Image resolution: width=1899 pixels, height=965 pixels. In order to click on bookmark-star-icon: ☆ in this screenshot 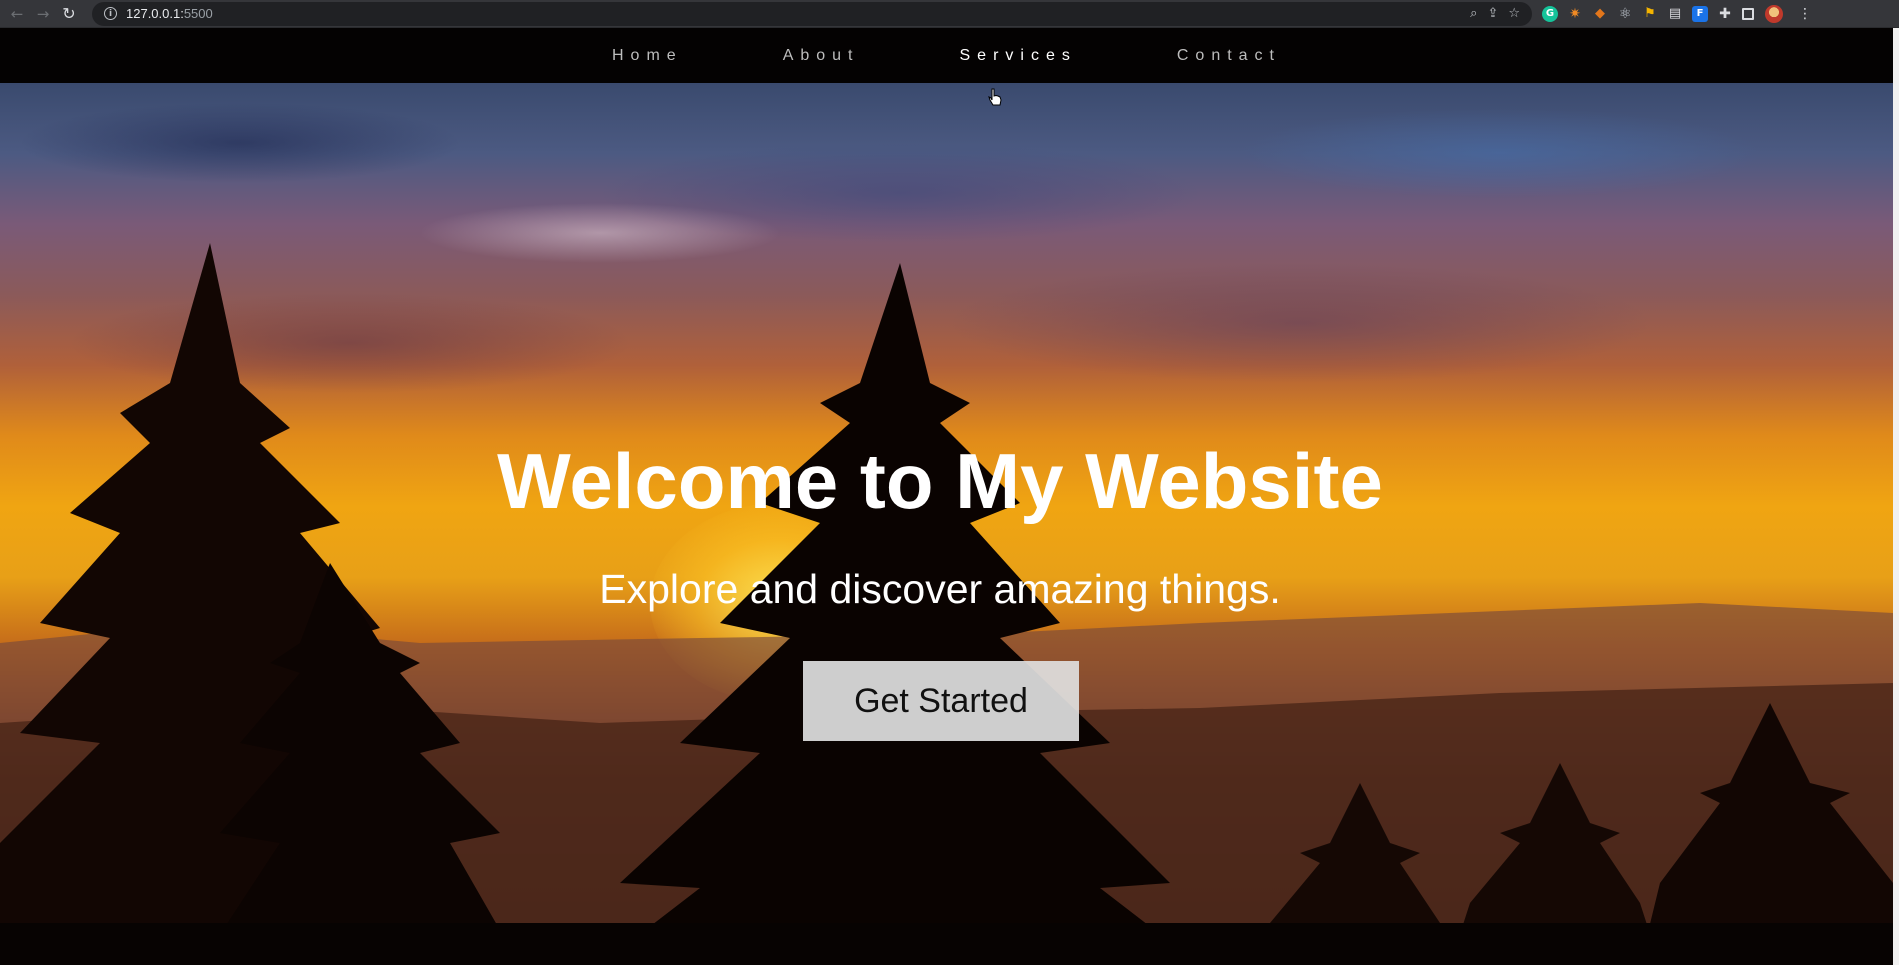, I will do `click(1514, 13)`.